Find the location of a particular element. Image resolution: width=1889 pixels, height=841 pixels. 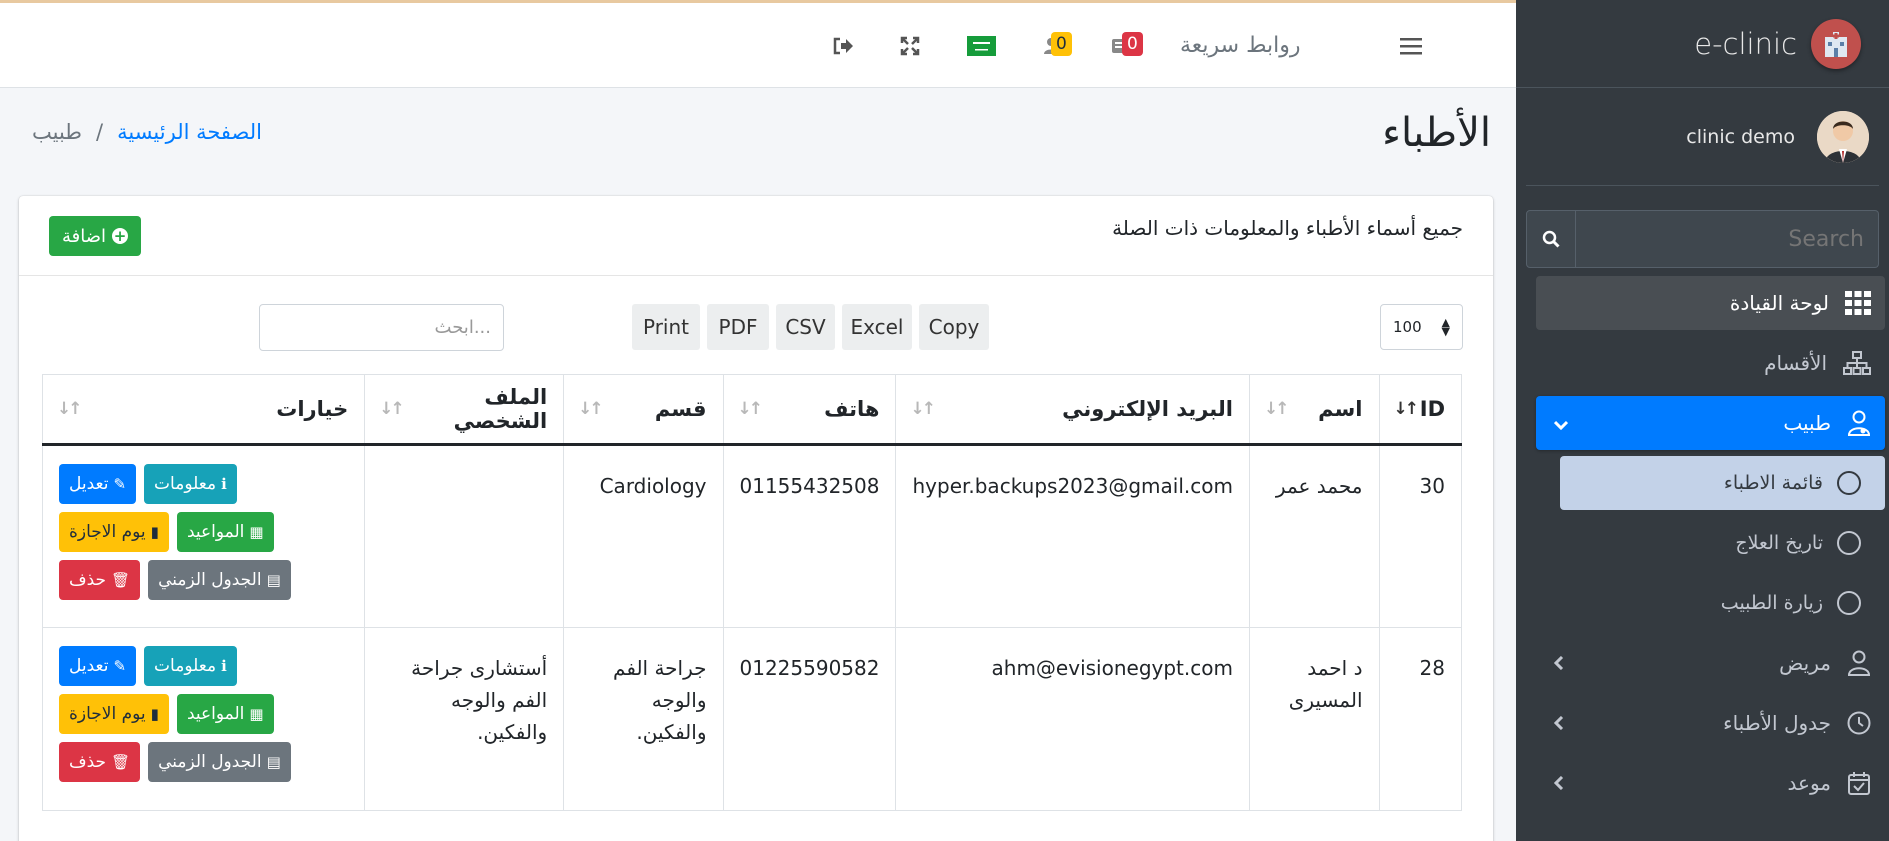

breadcrumb-current: طبيب is located at coordinates (57, 132).